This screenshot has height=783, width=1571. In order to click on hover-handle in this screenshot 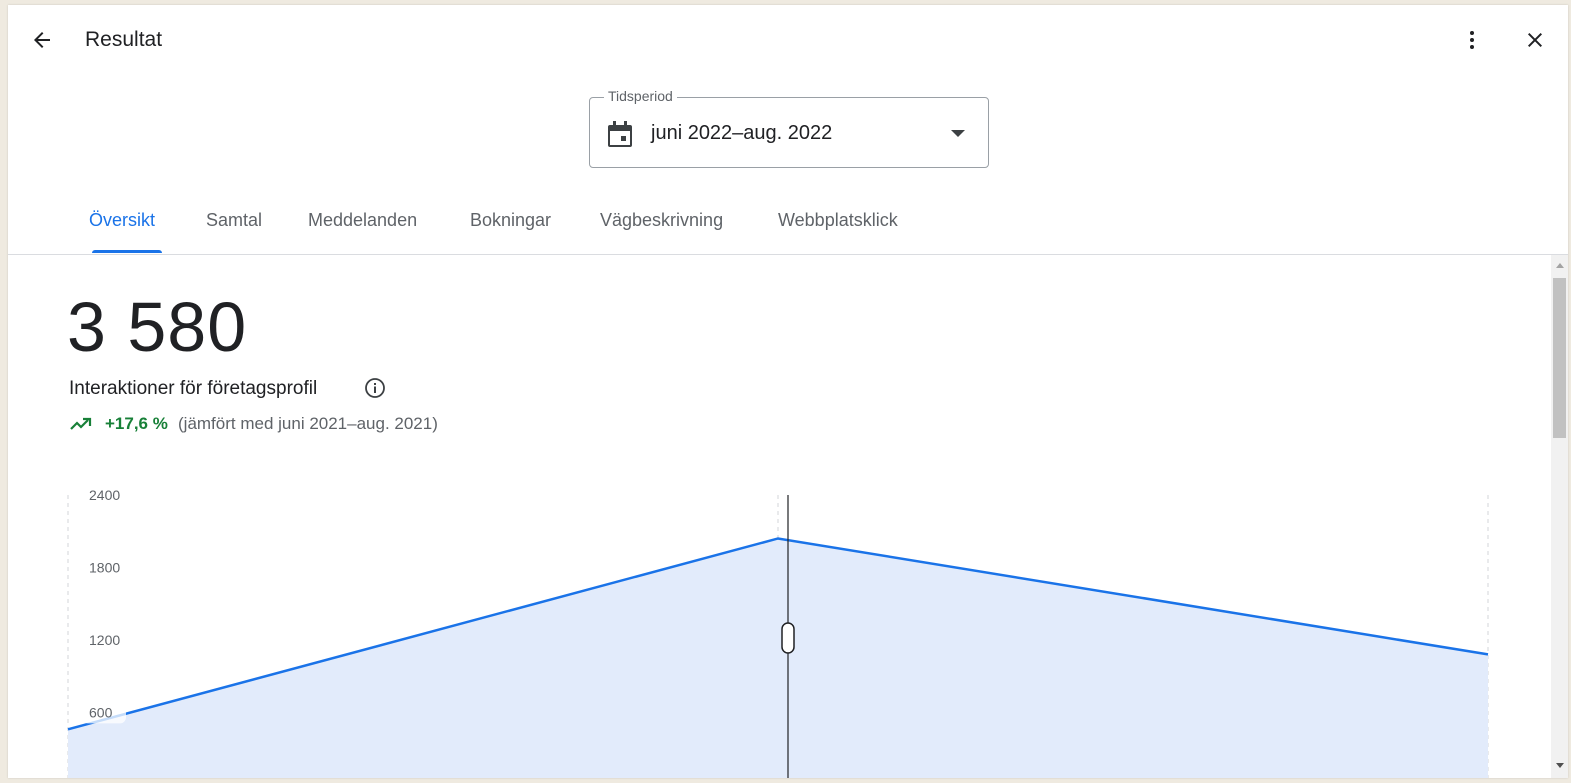, I will do `click(788, 638)`.